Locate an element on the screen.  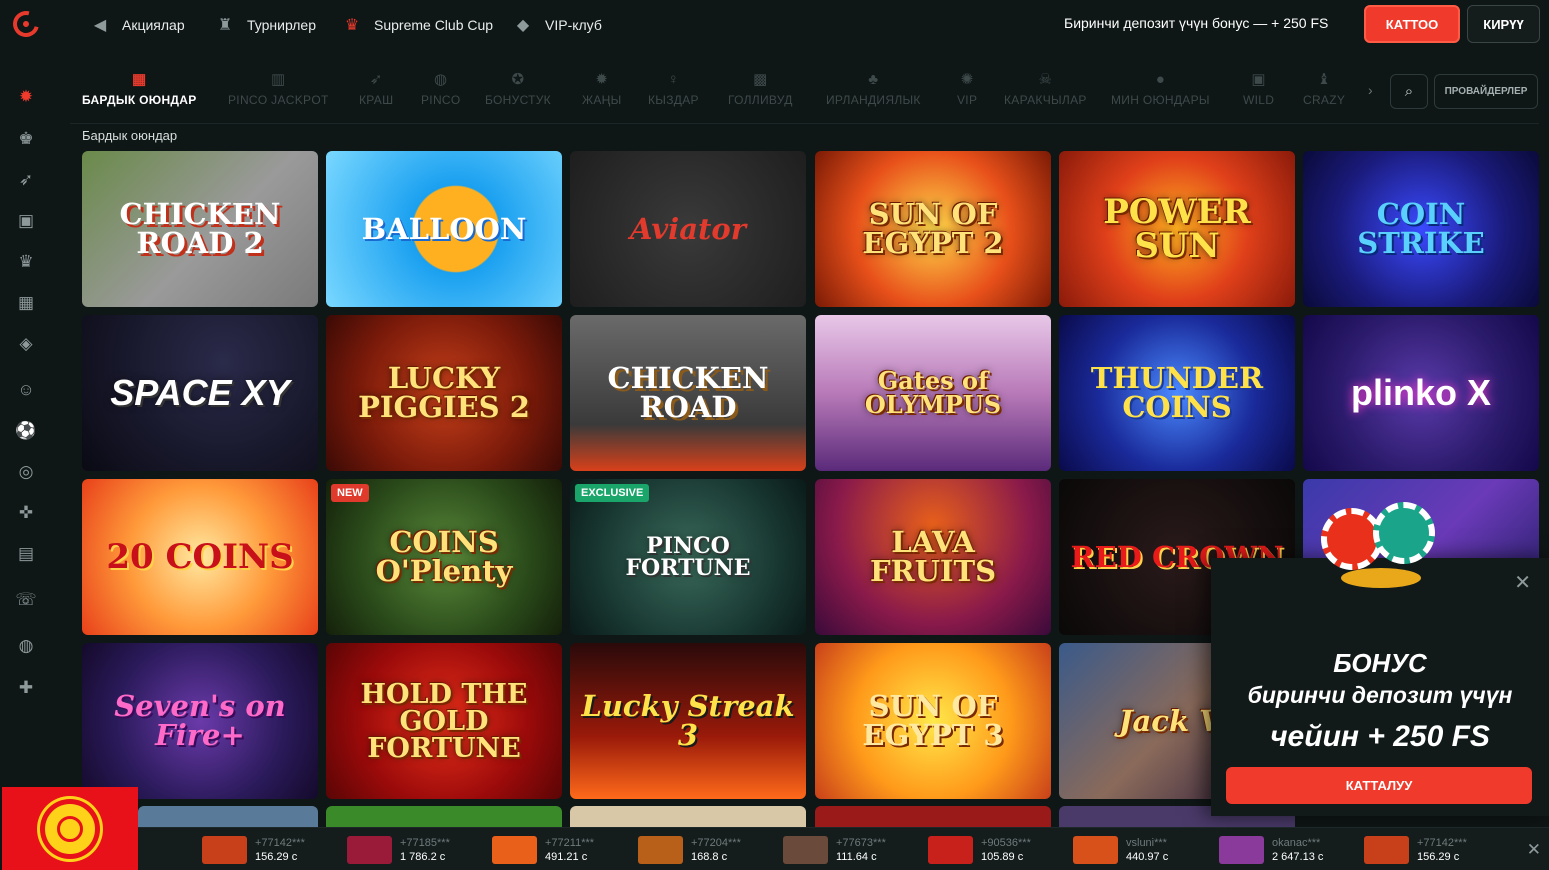
wild-icon: ▣ is located at coordinates (1258, 79).